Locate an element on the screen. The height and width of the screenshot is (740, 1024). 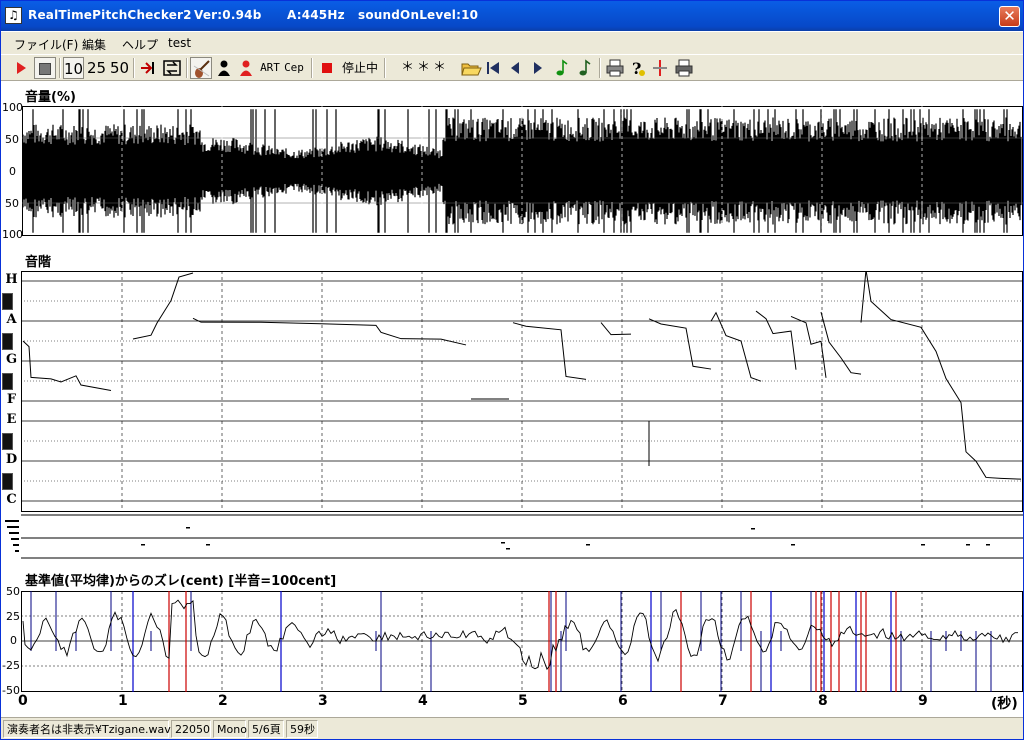
play-button is located at coordinates (21, 68).